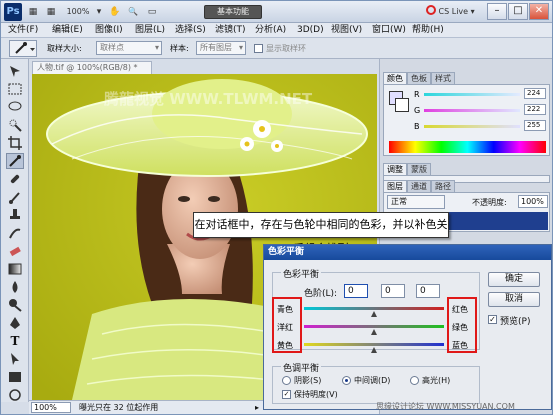  Describe the element at coordinates (467, 147) in the screenshot. I see `color-spectrum-ramp` at that location.